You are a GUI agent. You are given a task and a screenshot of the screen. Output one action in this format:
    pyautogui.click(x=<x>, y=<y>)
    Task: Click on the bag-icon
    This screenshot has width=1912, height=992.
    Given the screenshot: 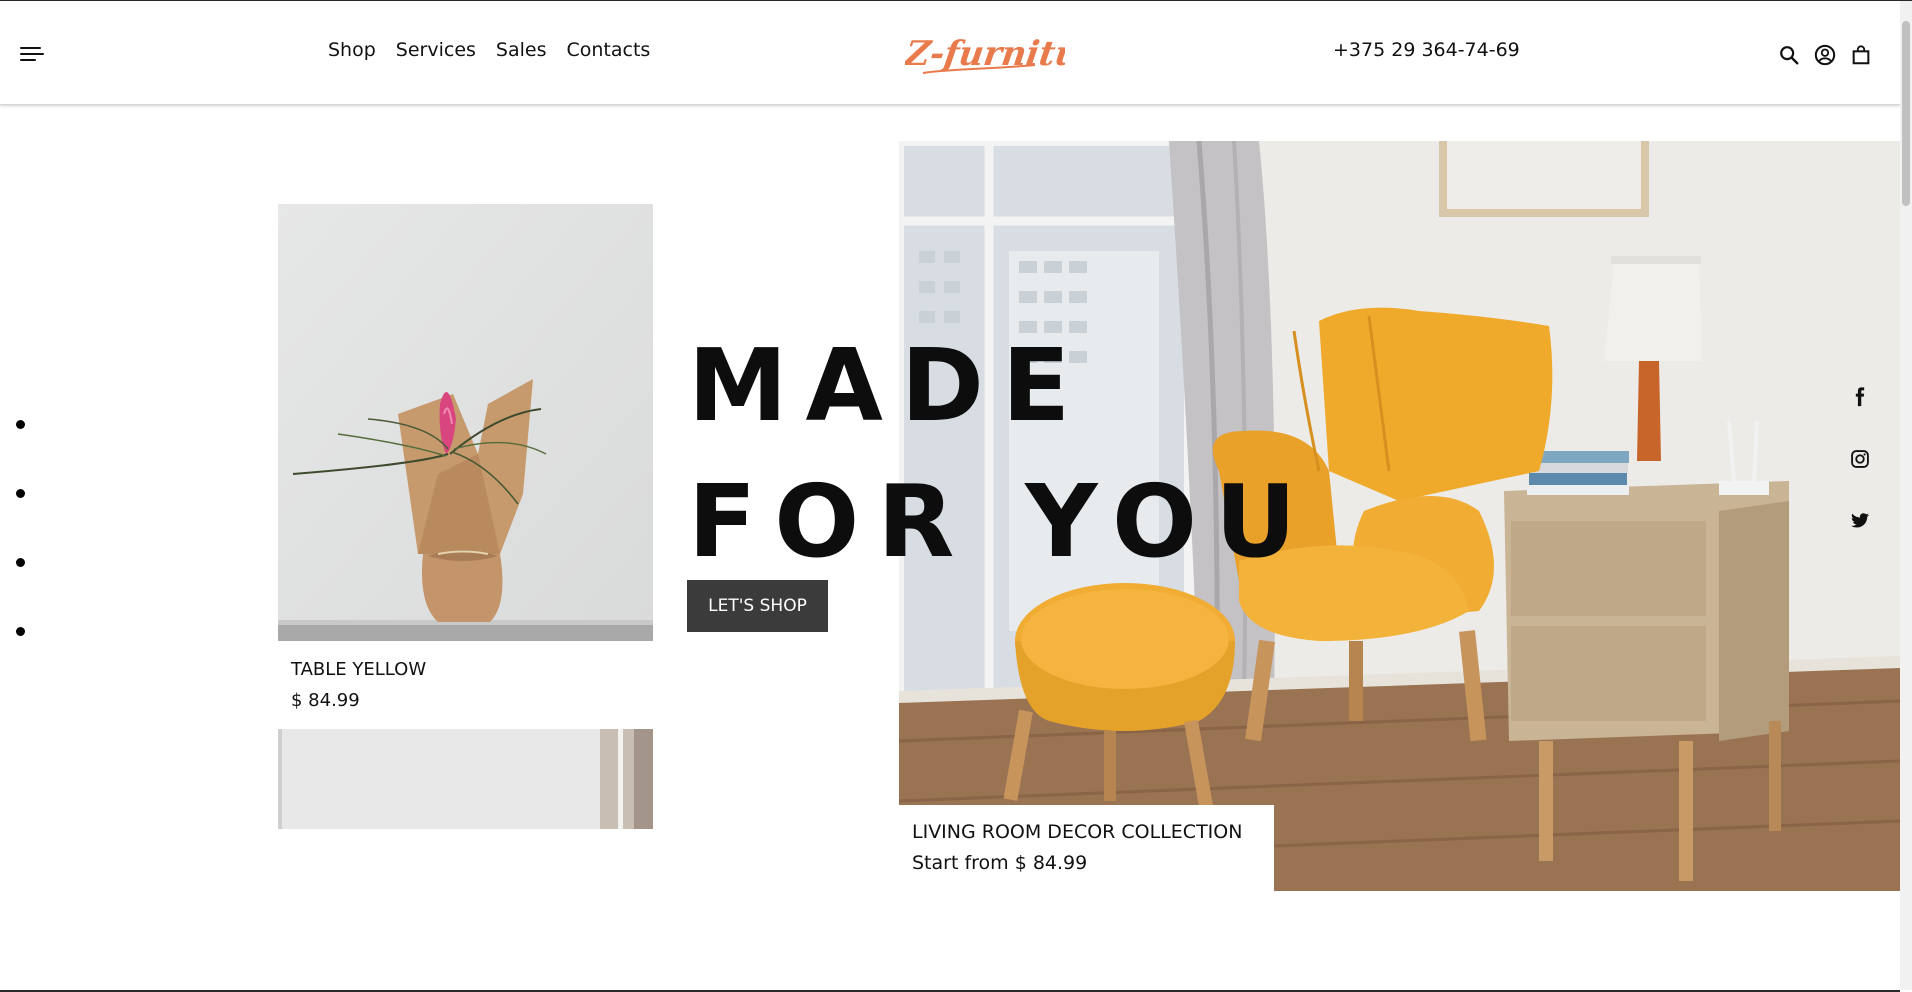 What is the action you would take?
    pyautogui.click(x=1861, y=55)
    